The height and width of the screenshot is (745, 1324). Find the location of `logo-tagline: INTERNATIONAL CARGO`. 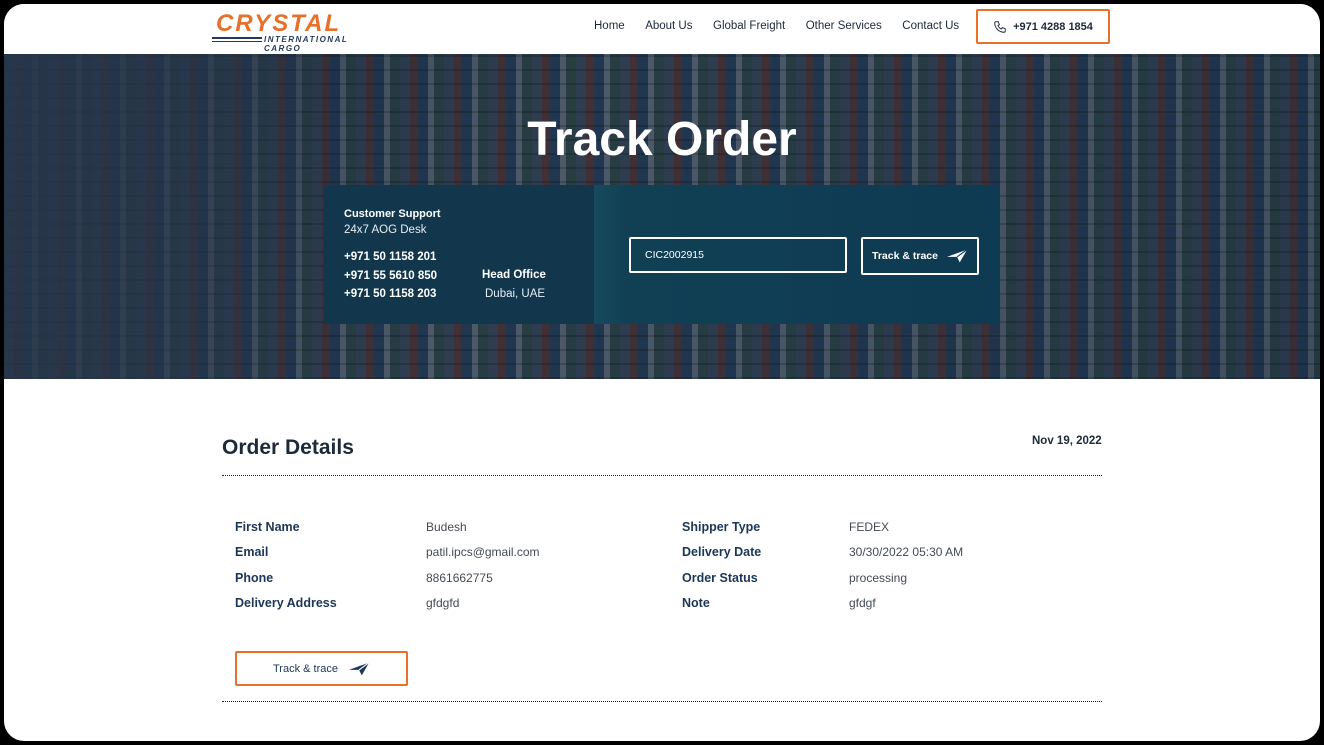

logo-tagline: INTERNATIONAL CARGO is located at coordinates (306, 44).